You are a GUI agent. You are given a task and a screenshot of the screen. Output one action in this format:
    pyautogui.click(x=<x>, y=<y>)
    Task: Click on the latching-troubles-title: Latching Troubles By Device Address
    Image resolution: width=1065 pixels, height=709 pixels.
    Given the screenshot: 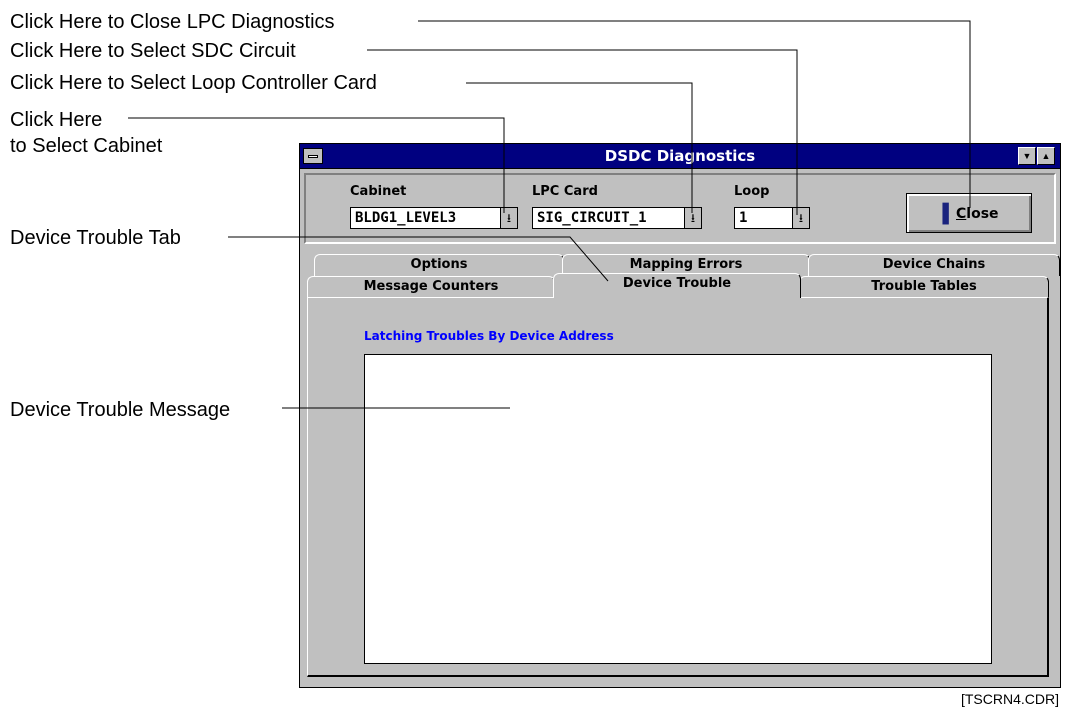 What is the action you would take?
    pyautogui.click(x=489, y=336)
    